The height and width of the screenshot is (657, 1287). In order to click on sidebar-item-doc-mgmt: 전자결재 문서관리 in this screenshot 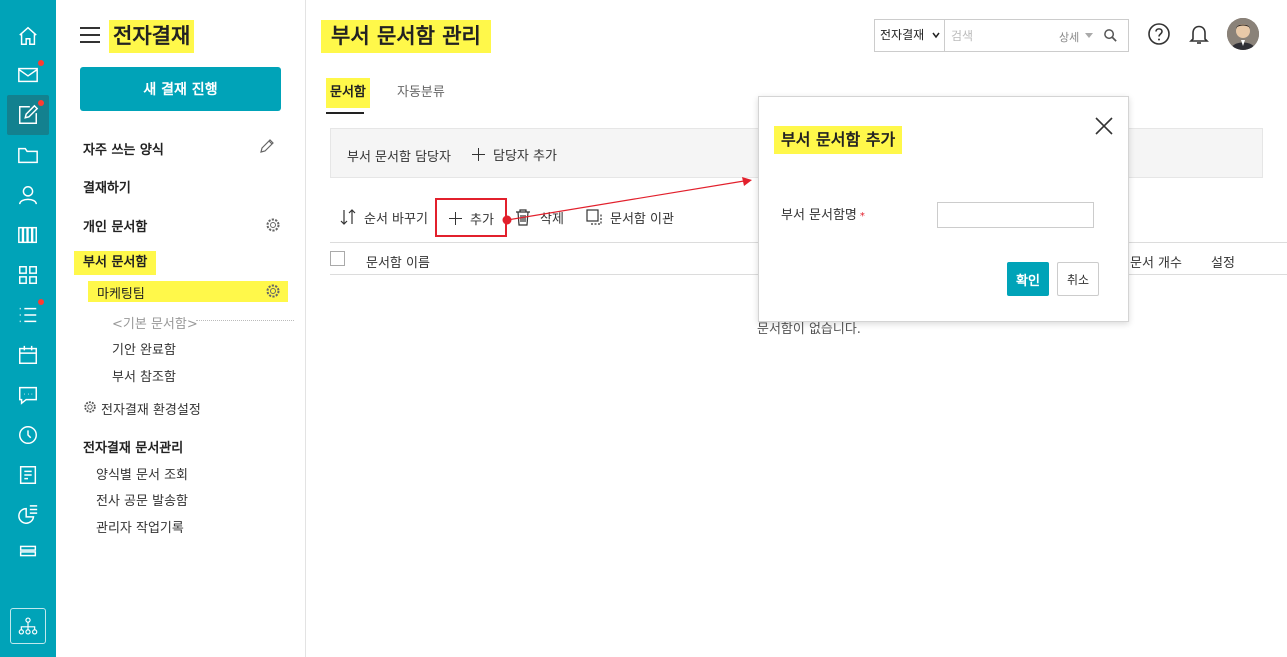, I will do `click(133, 446)`.